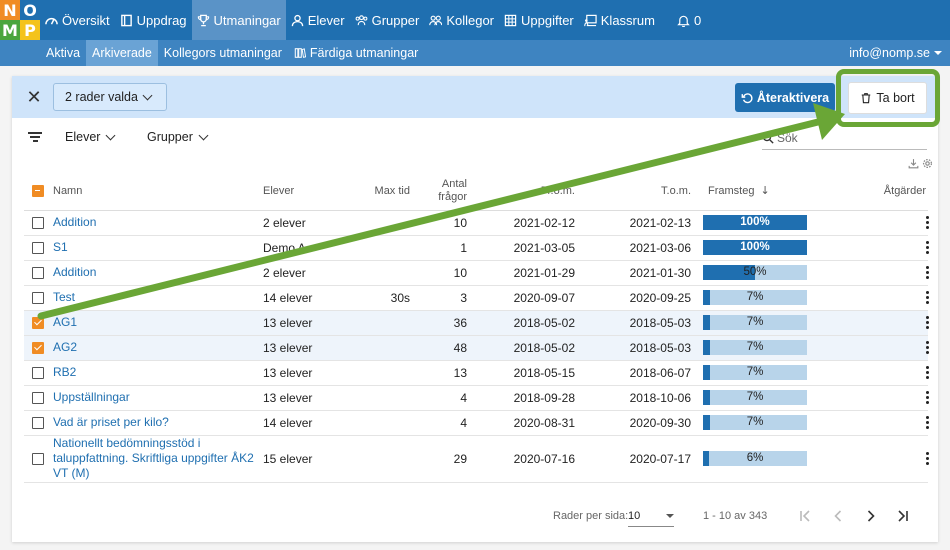  I want to click on selection-dropdown: 2 rader valda, so click(110, 97).